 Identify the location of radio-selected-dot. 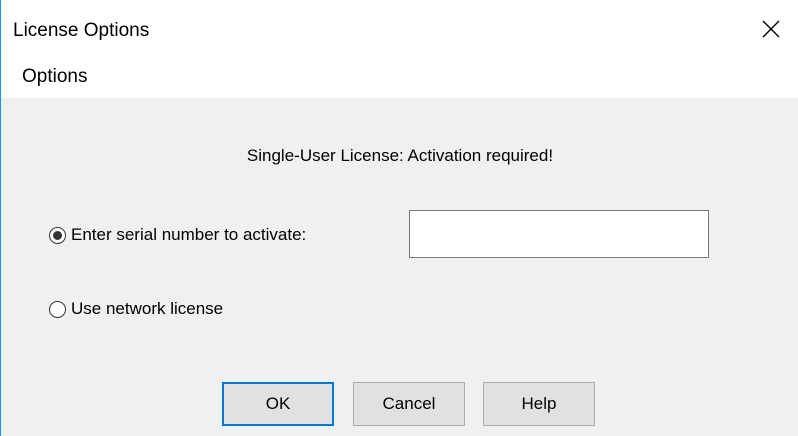
(57, 235).